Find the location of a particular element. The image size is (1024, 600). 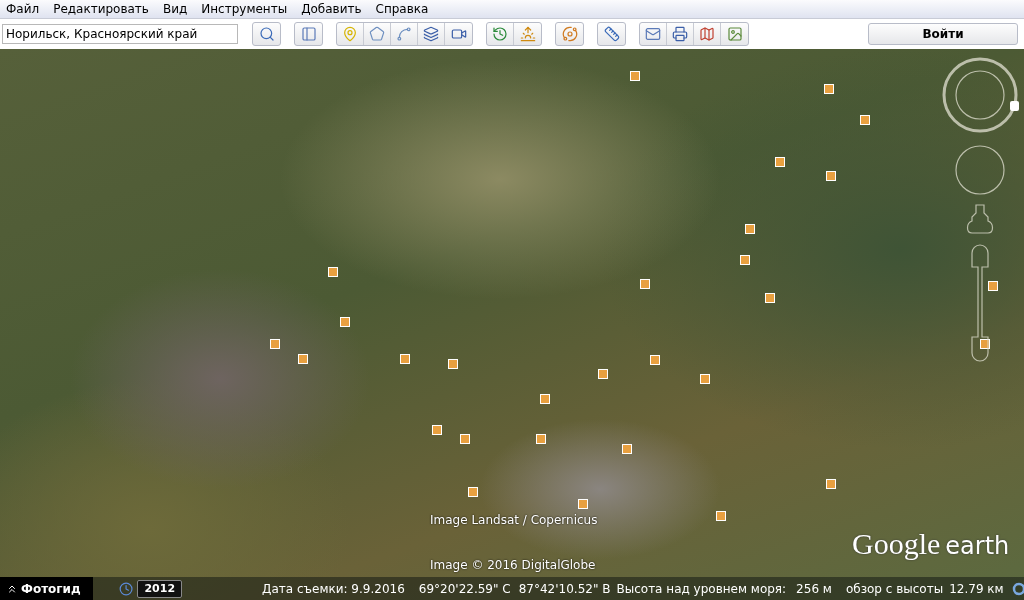

attribution-text: Image Landsat / Copernicus is located at coordinates (514, 520).